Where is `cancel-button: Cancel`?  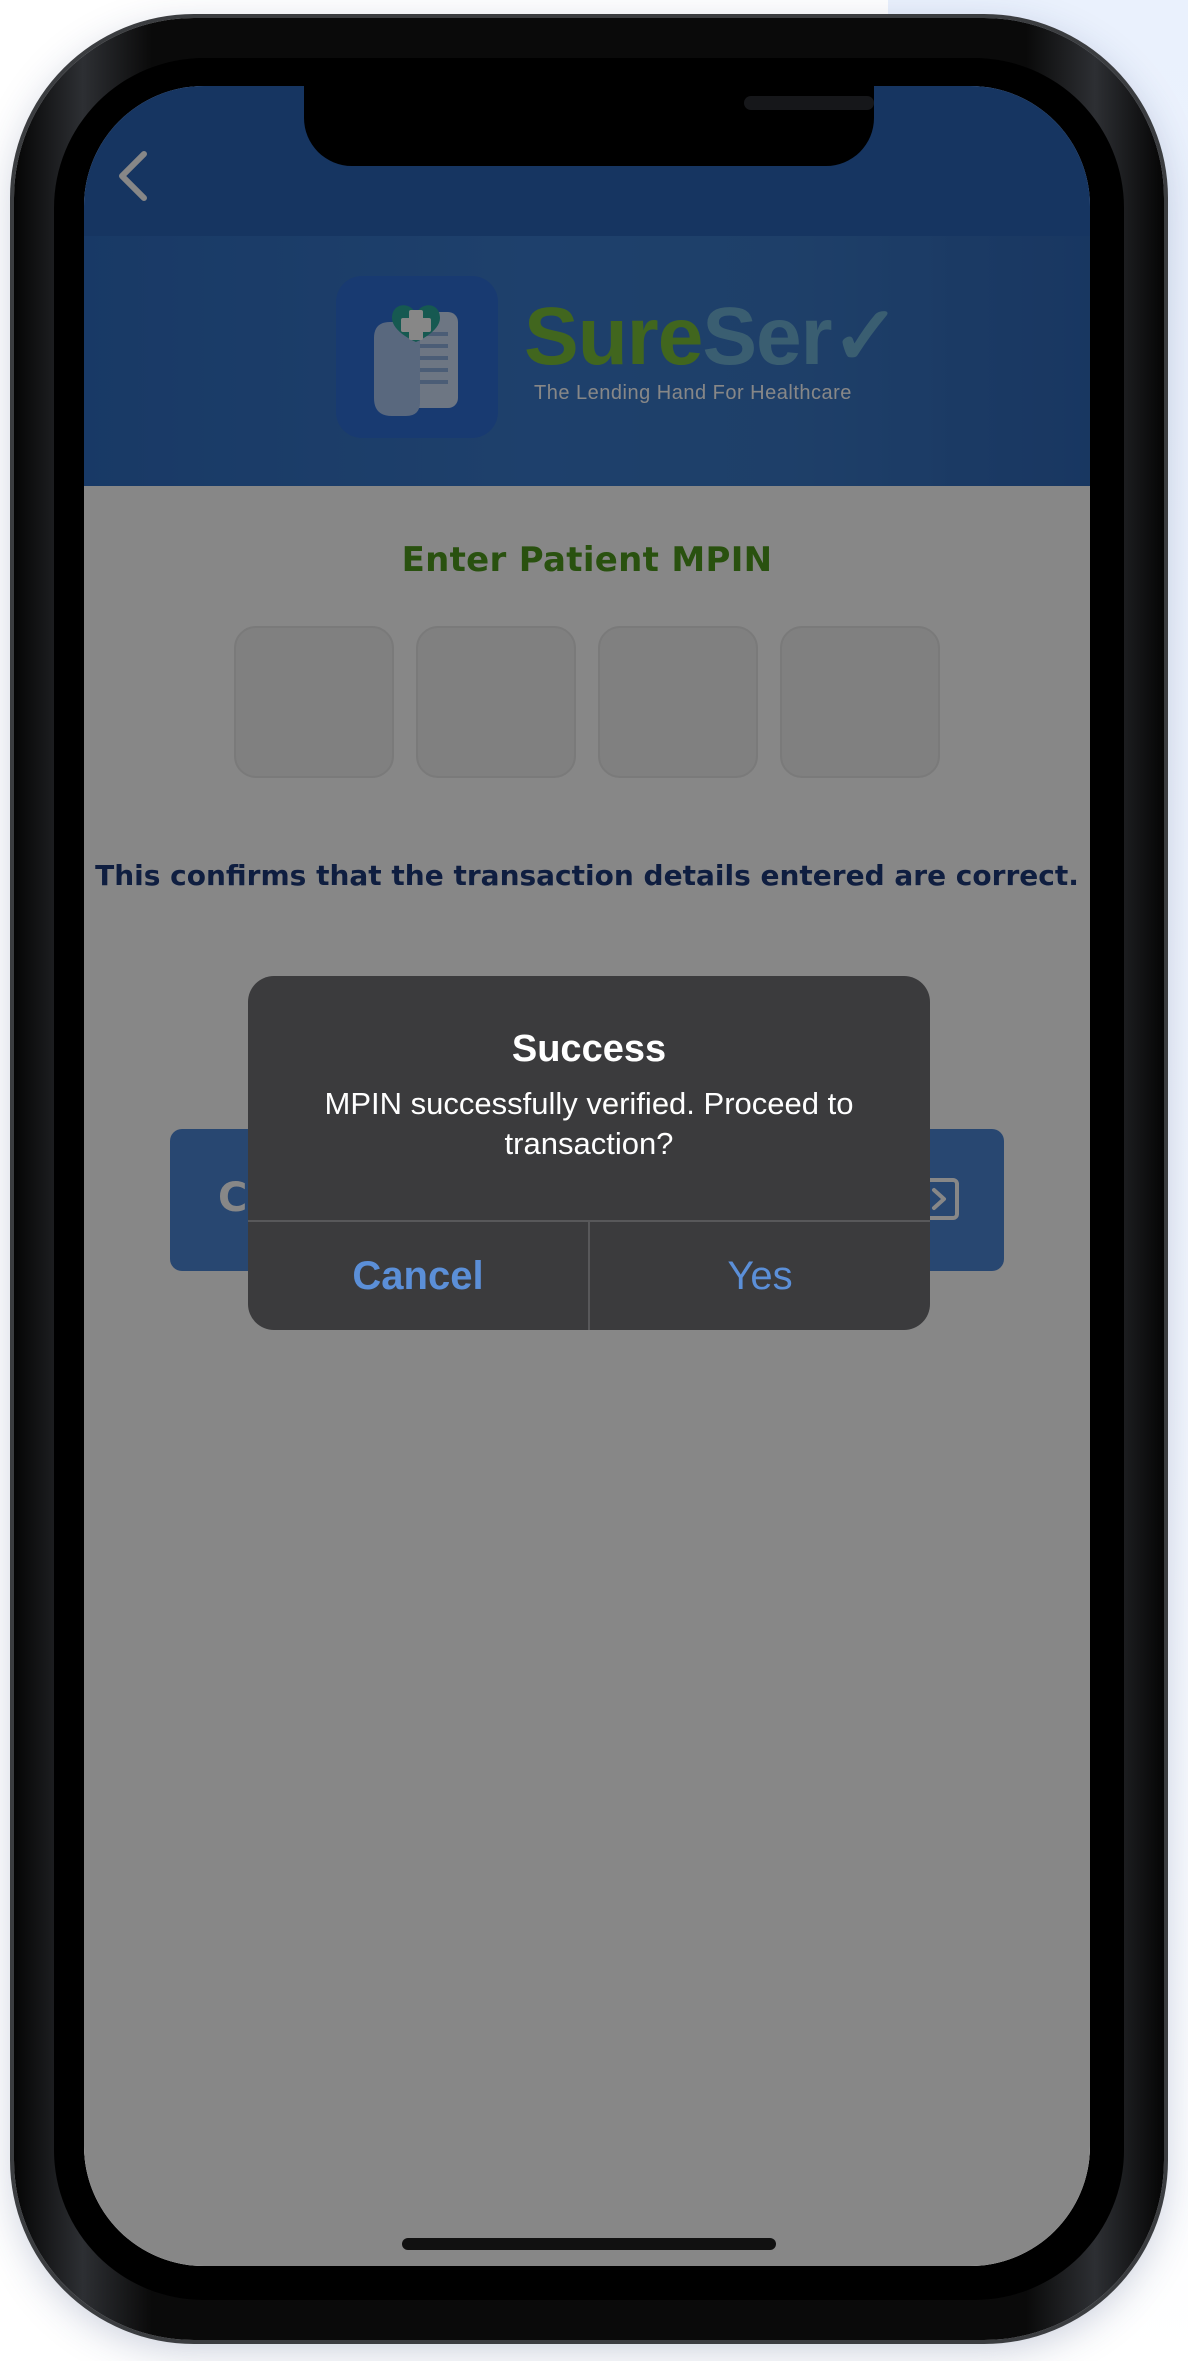
cancel-button: Cancel is located at coordinates (418, 1276).